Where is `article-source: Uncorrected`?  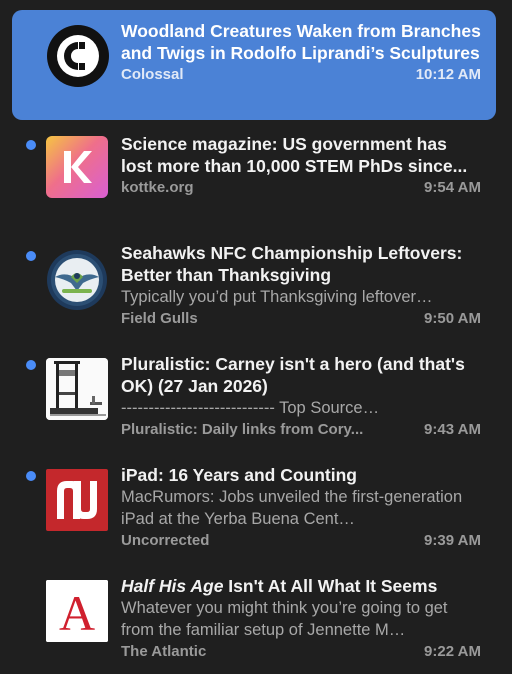 article-source: Uncorrected is located at coordinates (165, 540).